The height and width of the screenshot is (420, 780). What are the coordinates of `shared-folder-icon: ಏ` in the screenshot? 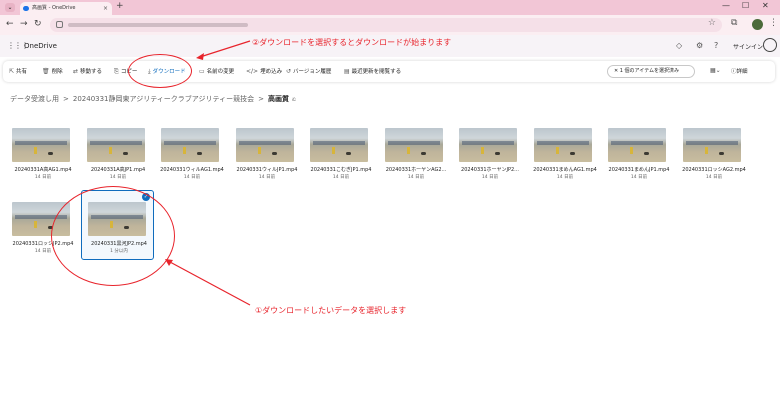 It's located at (294, 99).